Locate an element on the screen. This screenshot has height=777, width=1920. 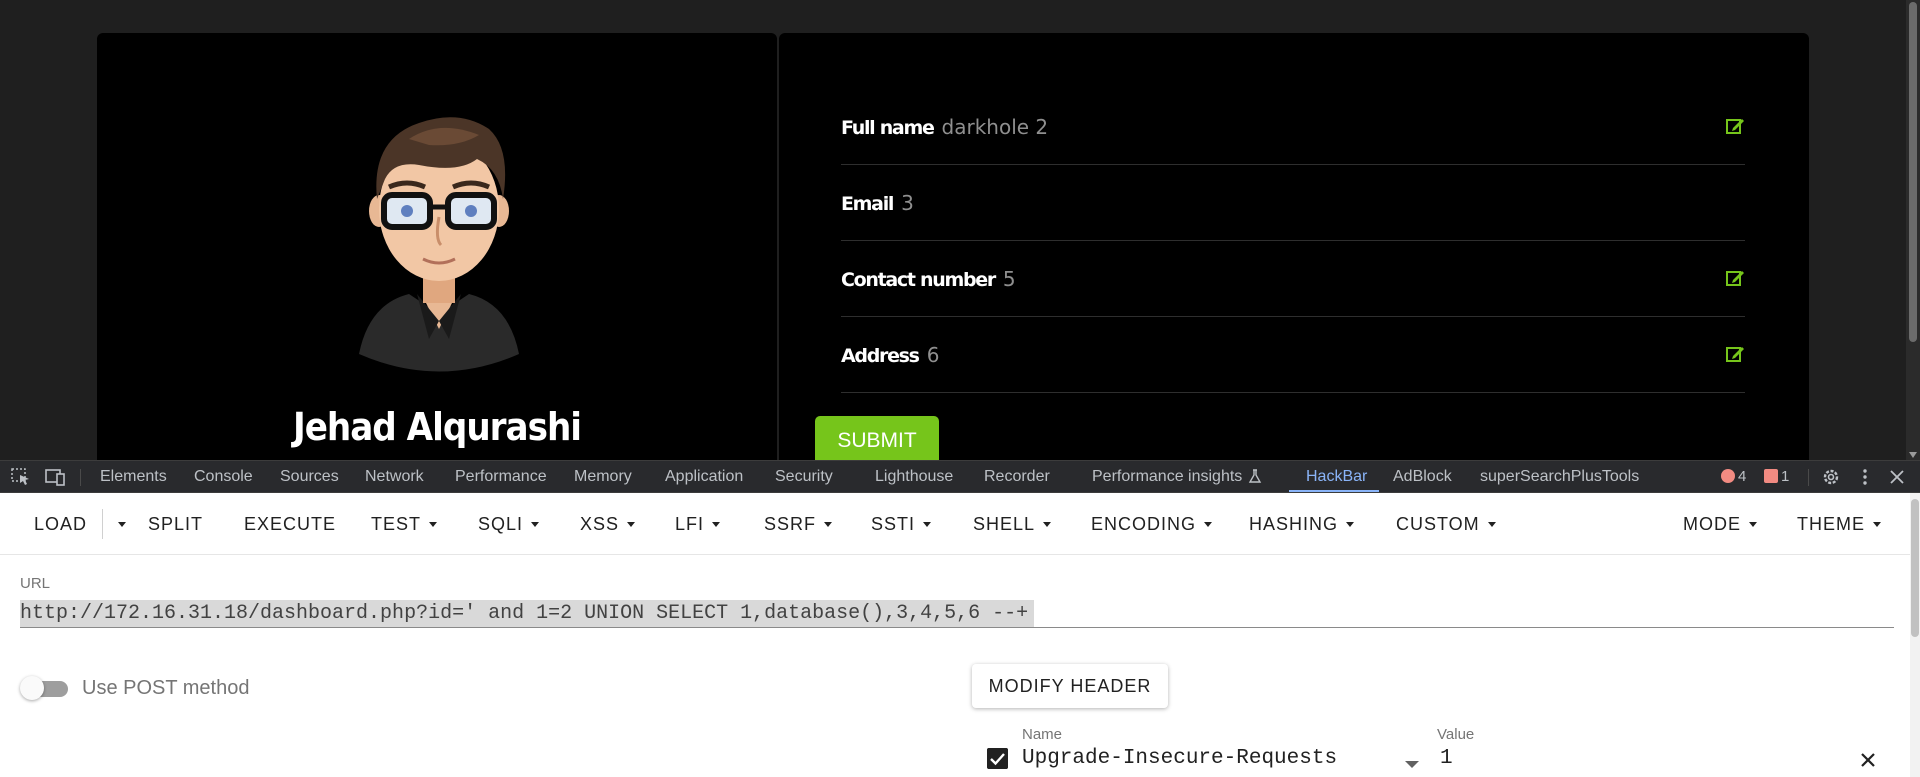
theme-menu: THEME is located at coordinates (1839, 524).